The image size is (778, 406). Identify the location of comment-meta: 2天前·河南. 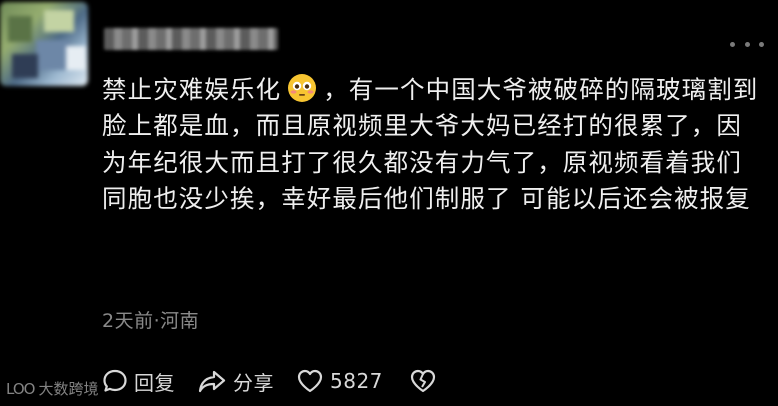
(150, 319).